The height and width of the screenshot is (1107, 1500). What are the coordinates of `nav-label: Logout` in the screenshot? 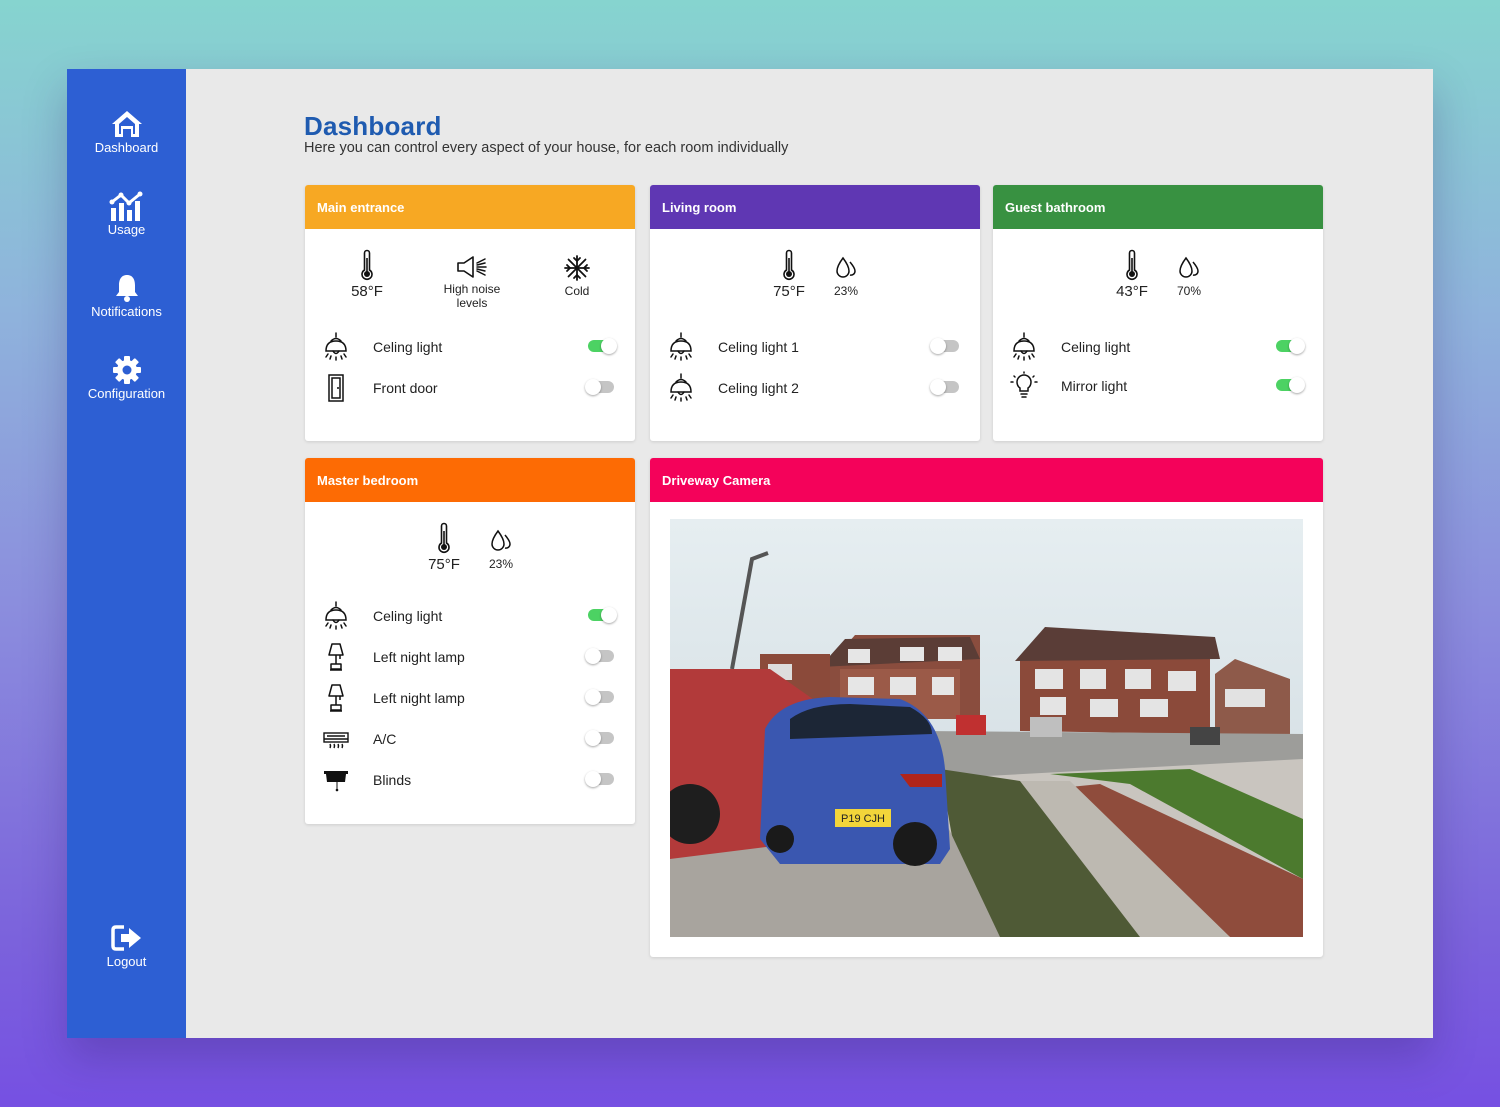 It's located at (126, 961).